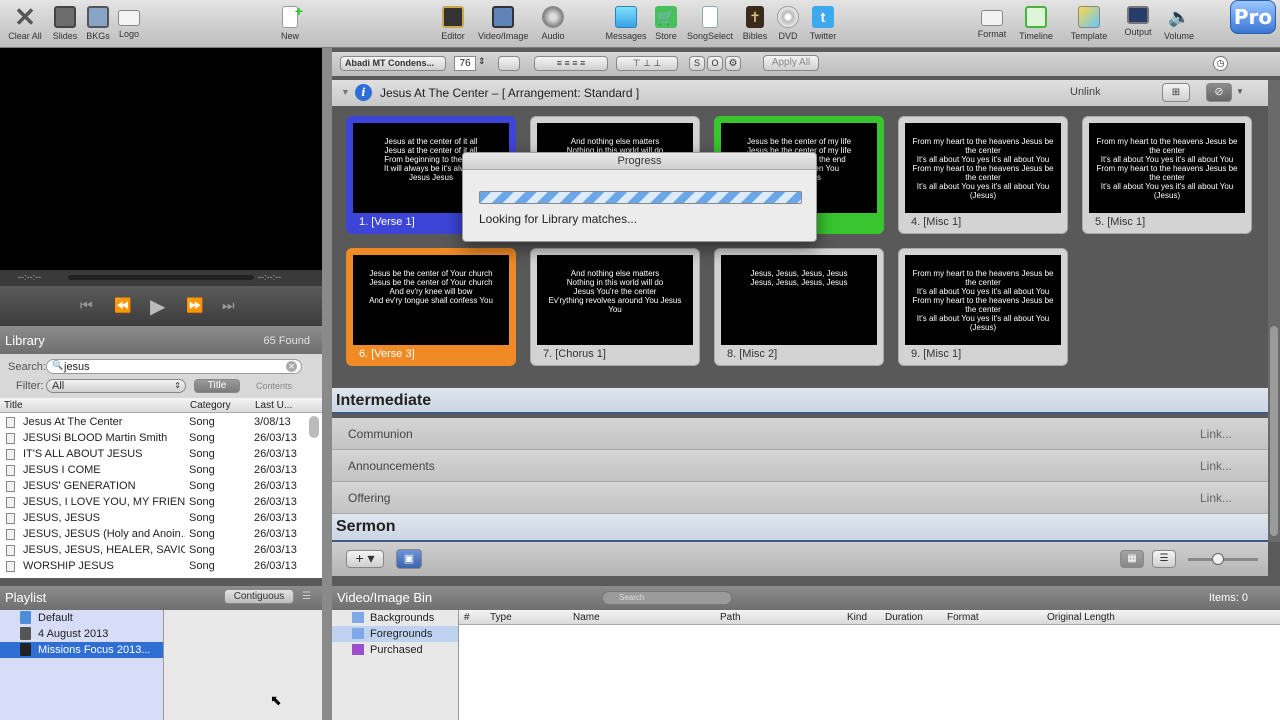  I want to click on column-path: Path, so click(730, 617).